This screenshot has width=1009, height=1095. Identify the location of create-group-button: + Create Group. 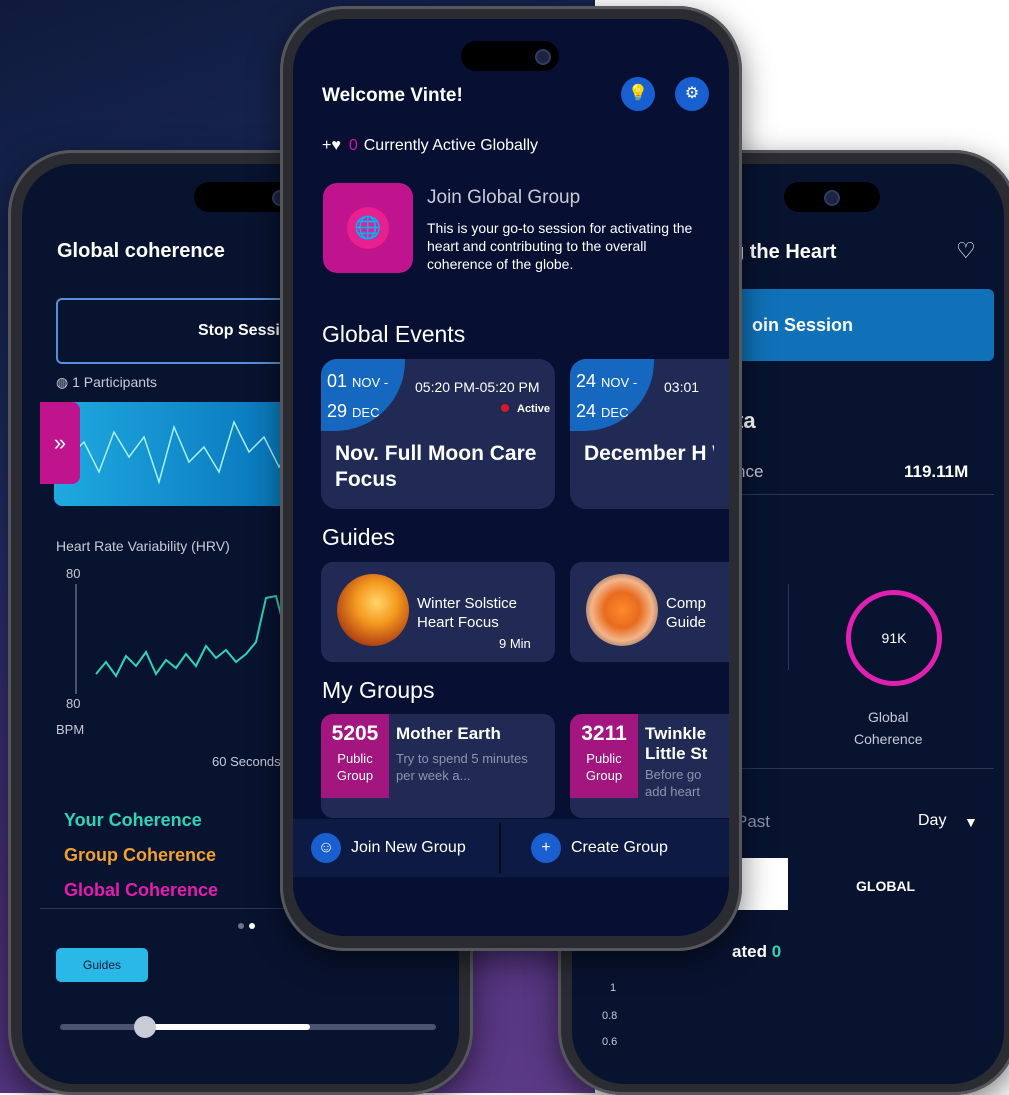
(599, 848).